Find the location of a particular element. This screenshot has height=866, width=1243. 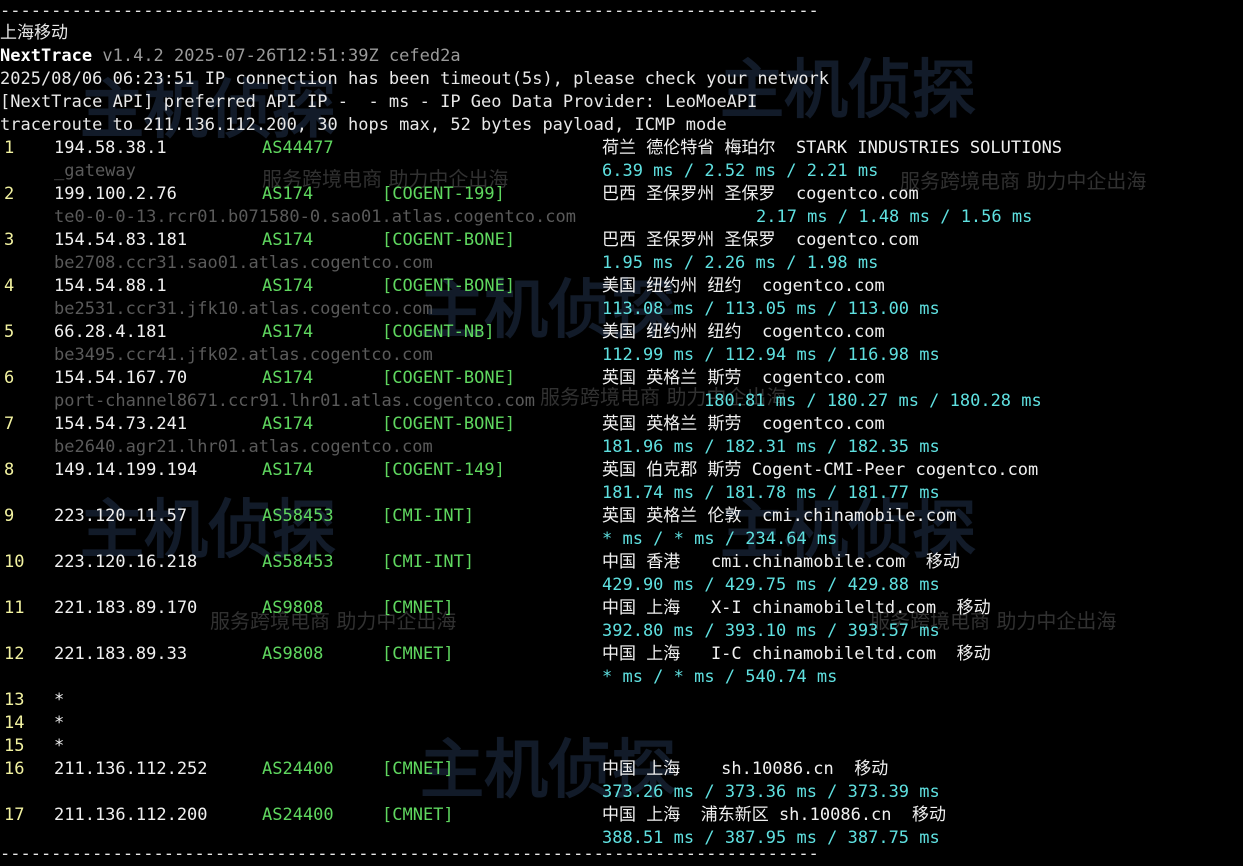

location-title: 上海移动 is located at coordinates (34, 33).